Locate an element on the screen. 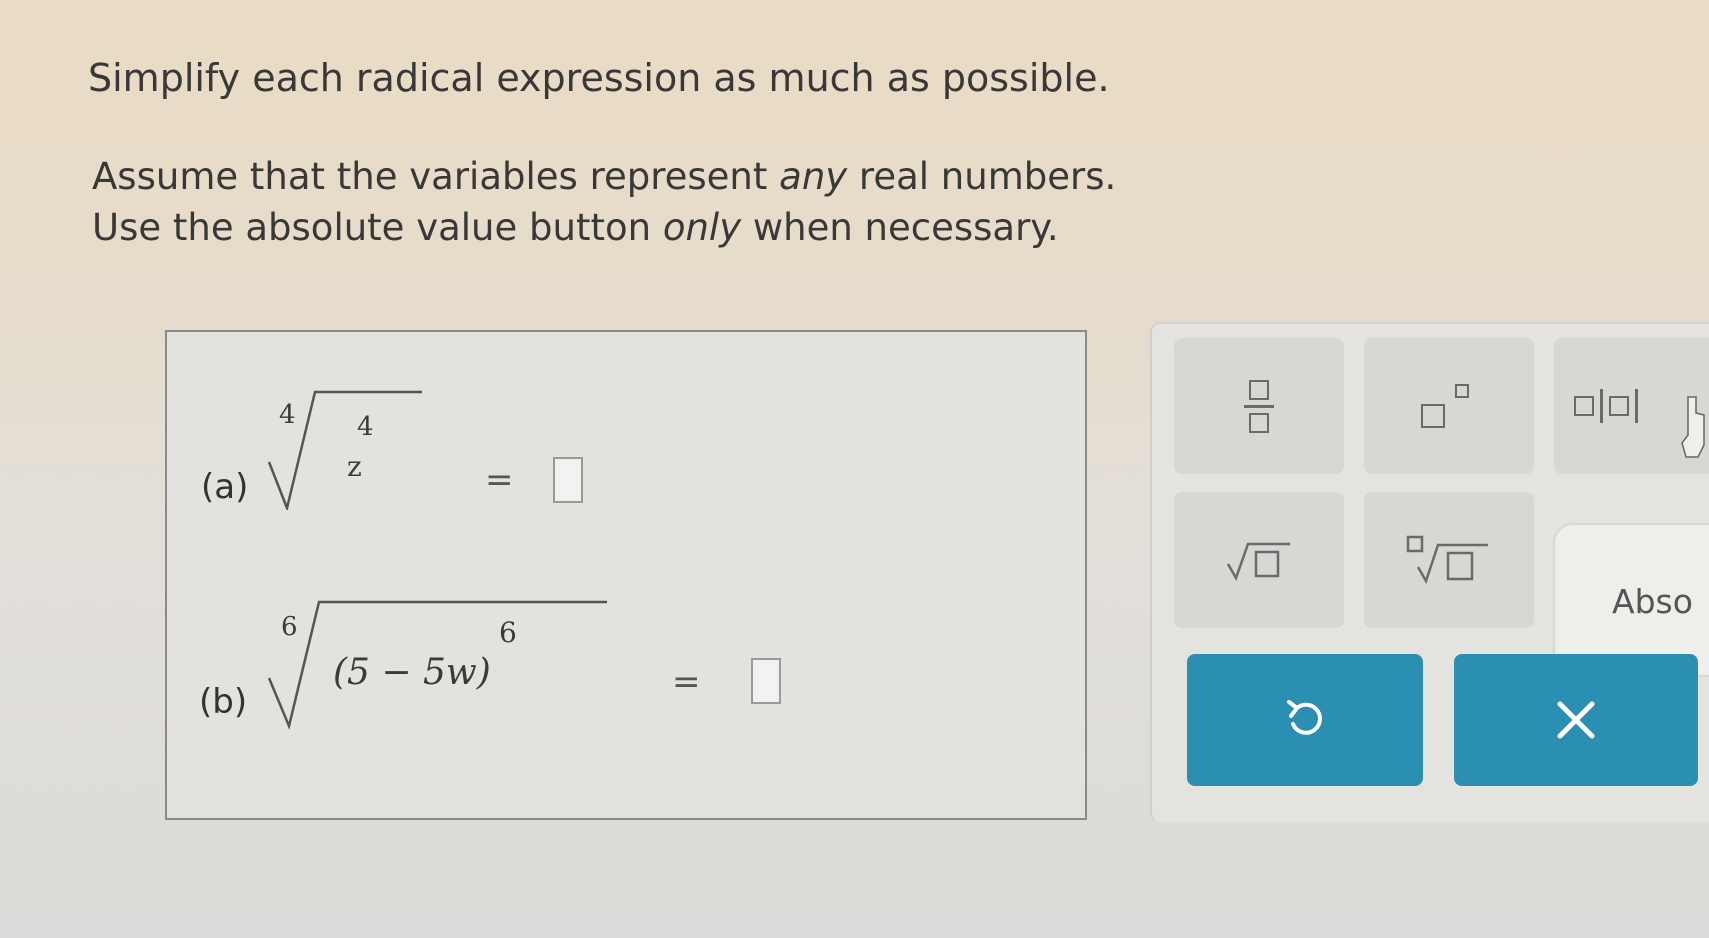 The height and width of the screenshot is (938, 1709). exponent-icon is located at coordinates (1449, 406).